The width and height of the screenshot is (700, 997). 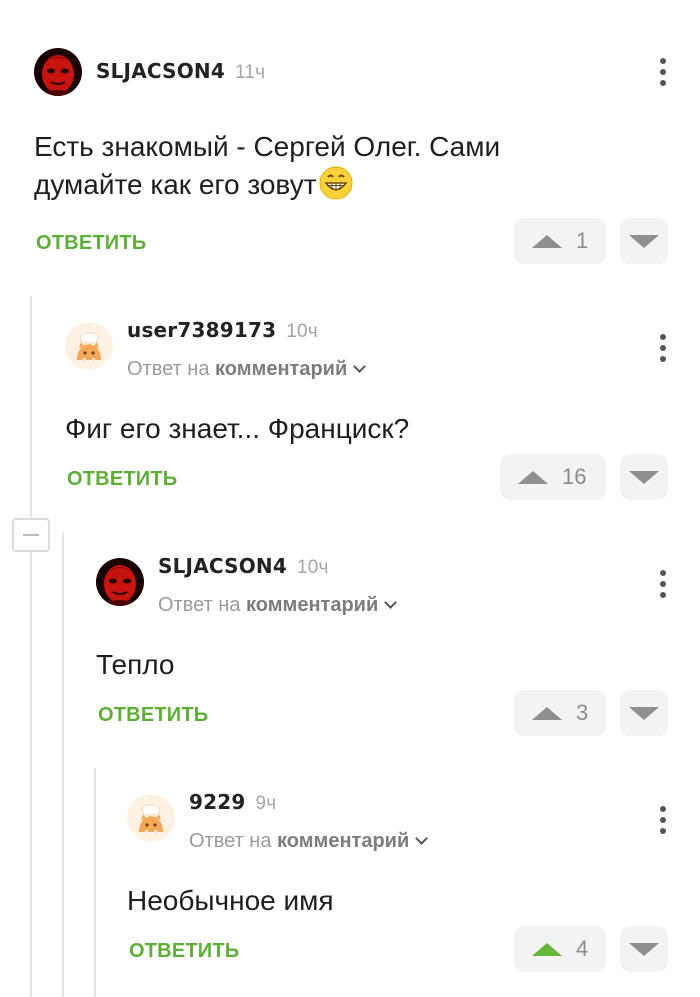 I want to click on timestamp: 9ч, so click(x=266, y=803).